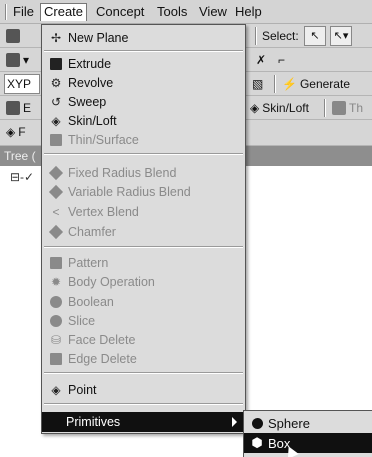 The height and width of the screenshot is (457, 372). Describe the element at coordinates (143, 38) in the screenshot. I see `menu-item-new-plane: ✢ New Plane` at that location.